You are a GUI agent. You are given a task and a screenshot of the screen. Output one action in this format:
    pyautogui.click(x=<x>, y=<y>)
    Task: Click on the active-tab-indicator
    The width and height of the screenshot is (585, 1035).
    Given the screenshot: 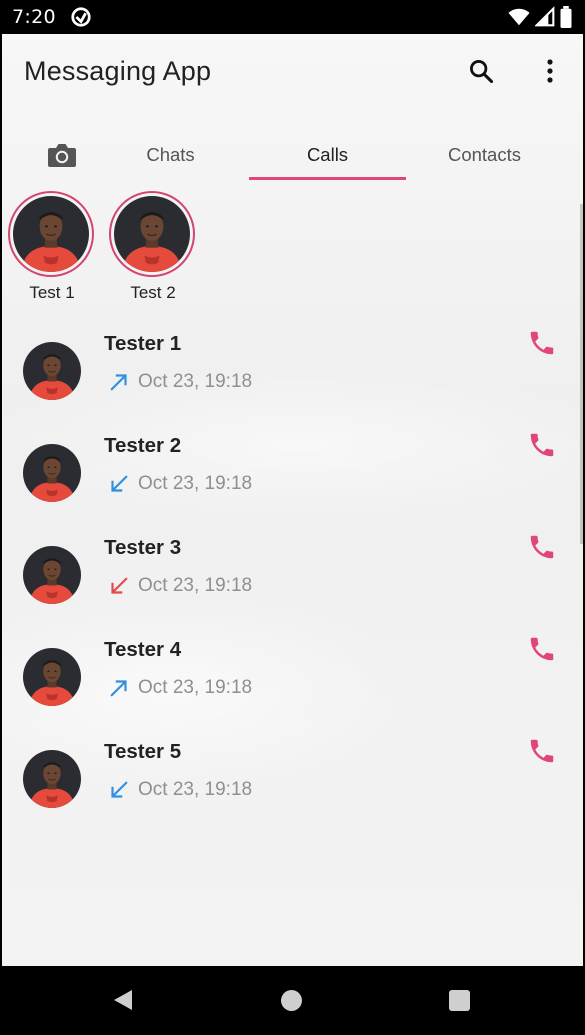 What is the action you would take?
    pyautogui.click(x=327, y=178)
    